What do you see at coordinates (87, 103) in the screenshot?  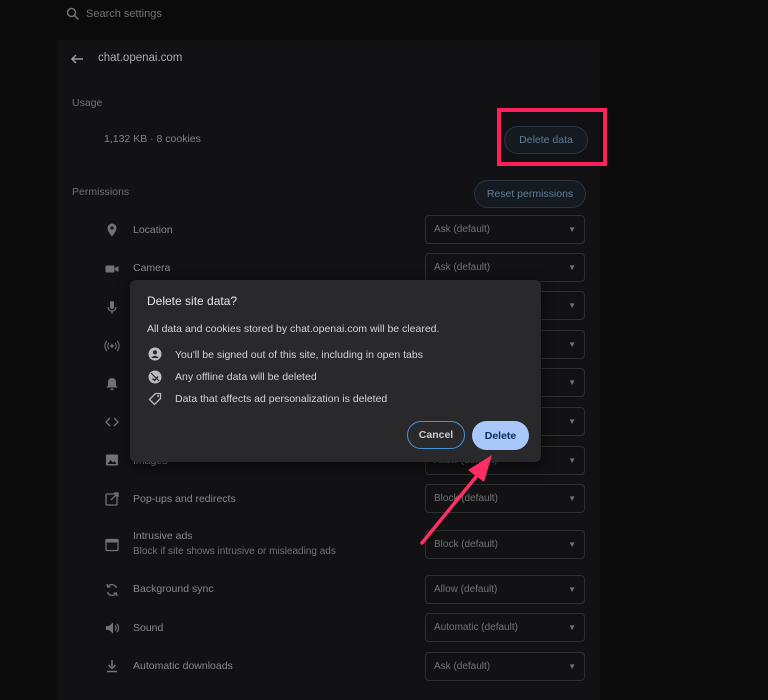 I see `usage-heading: Usage` at bounding box center [87, 103].